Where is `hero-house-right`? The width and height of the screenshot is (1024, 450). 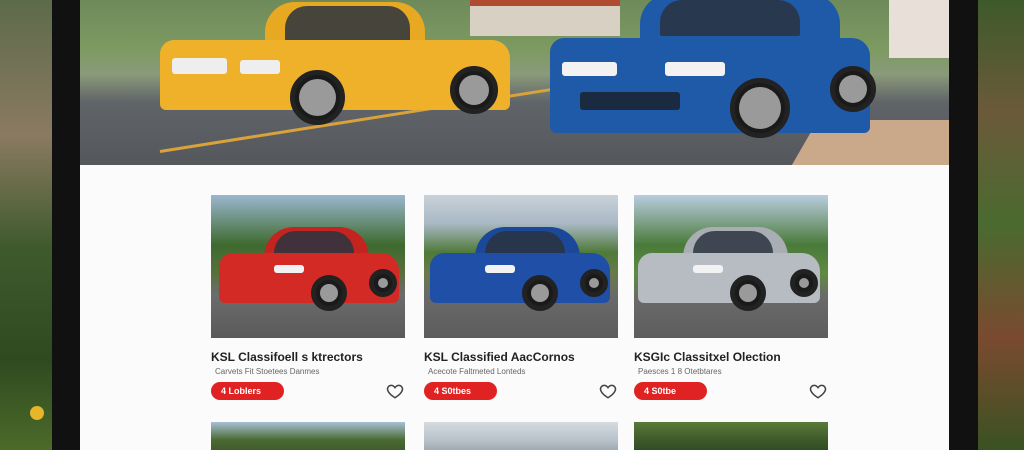 hero-house-right is located at coordinates (919, 29).